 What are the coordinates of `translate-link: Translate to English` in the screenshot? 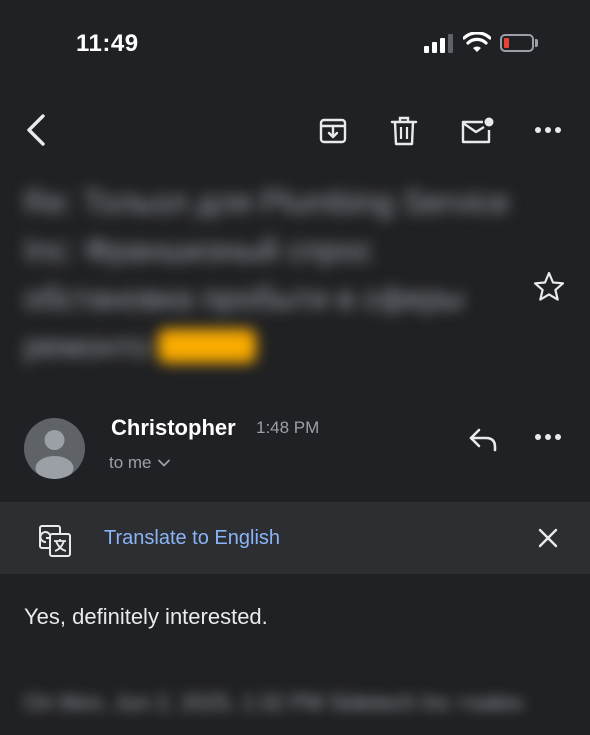 It's located at (192, 538).